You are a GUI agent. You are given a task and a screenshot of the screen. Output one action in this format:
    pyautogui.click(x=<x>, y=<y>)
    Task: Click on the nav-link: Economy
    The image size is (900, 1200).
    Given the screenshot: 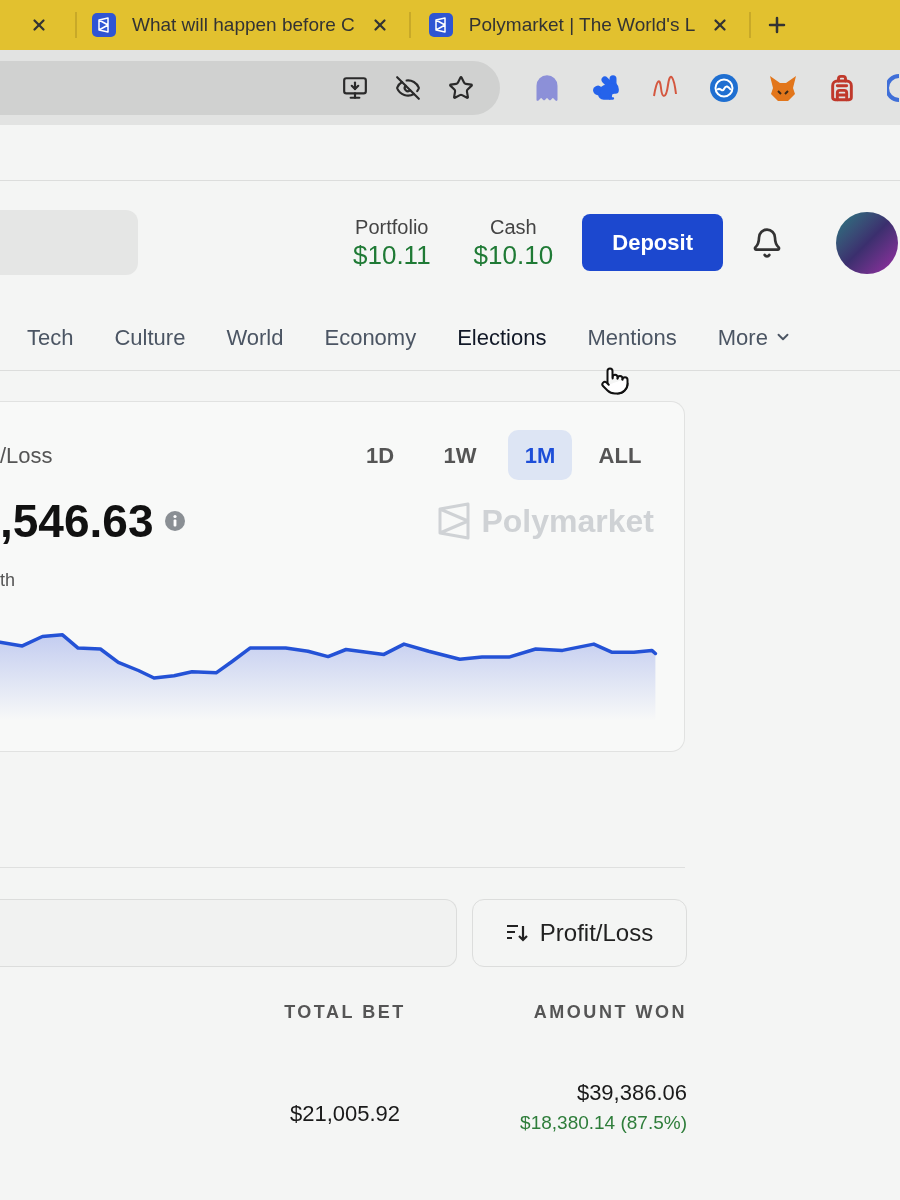 What is the action you would take?
    pyautogui.click(x=370, y=337)
    